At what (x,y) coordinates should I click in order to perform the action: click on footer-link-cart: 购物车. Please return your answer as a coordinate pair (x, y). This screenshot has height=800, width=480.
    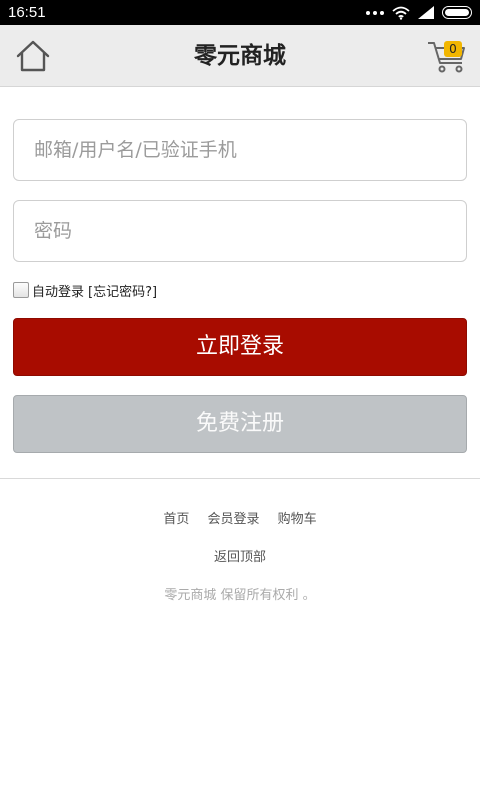
    Looking at the image, I should click on (297, 519).